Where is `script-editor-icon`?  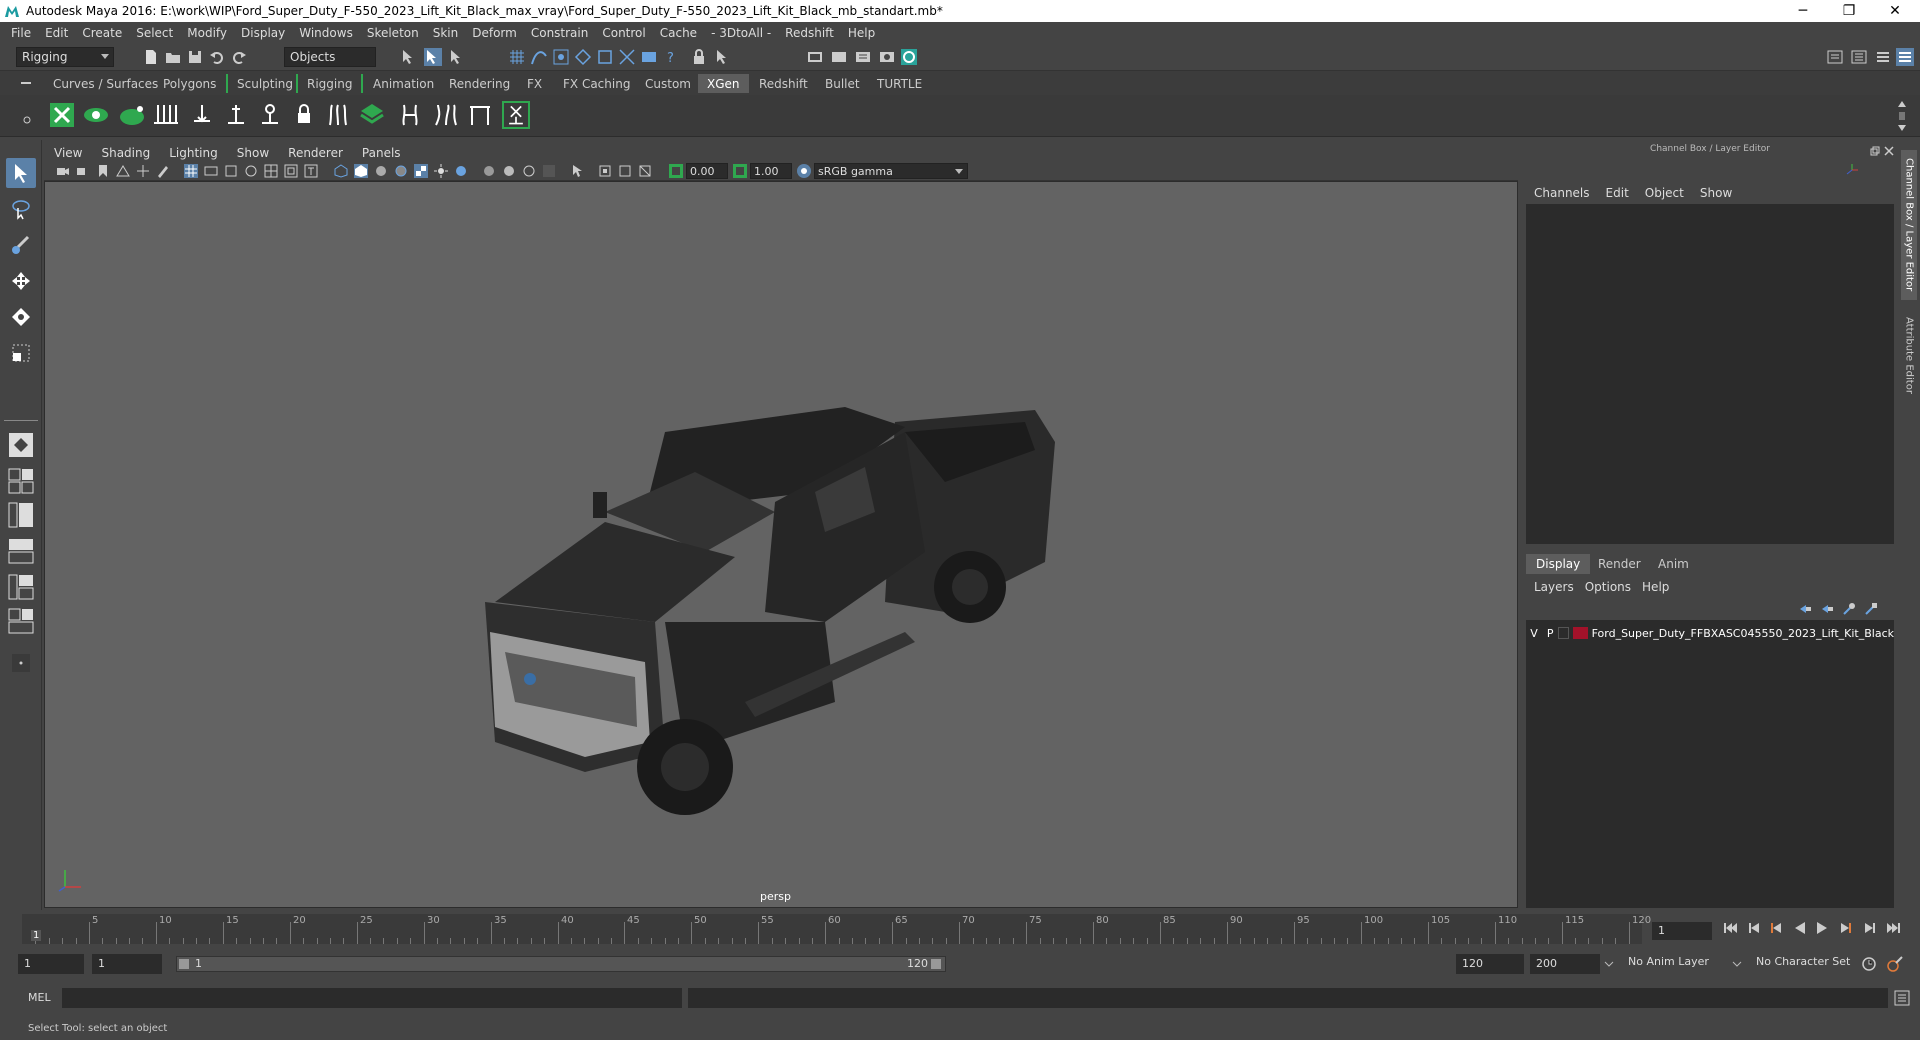 script-editor-icon is located at coordinates (1902, 998).